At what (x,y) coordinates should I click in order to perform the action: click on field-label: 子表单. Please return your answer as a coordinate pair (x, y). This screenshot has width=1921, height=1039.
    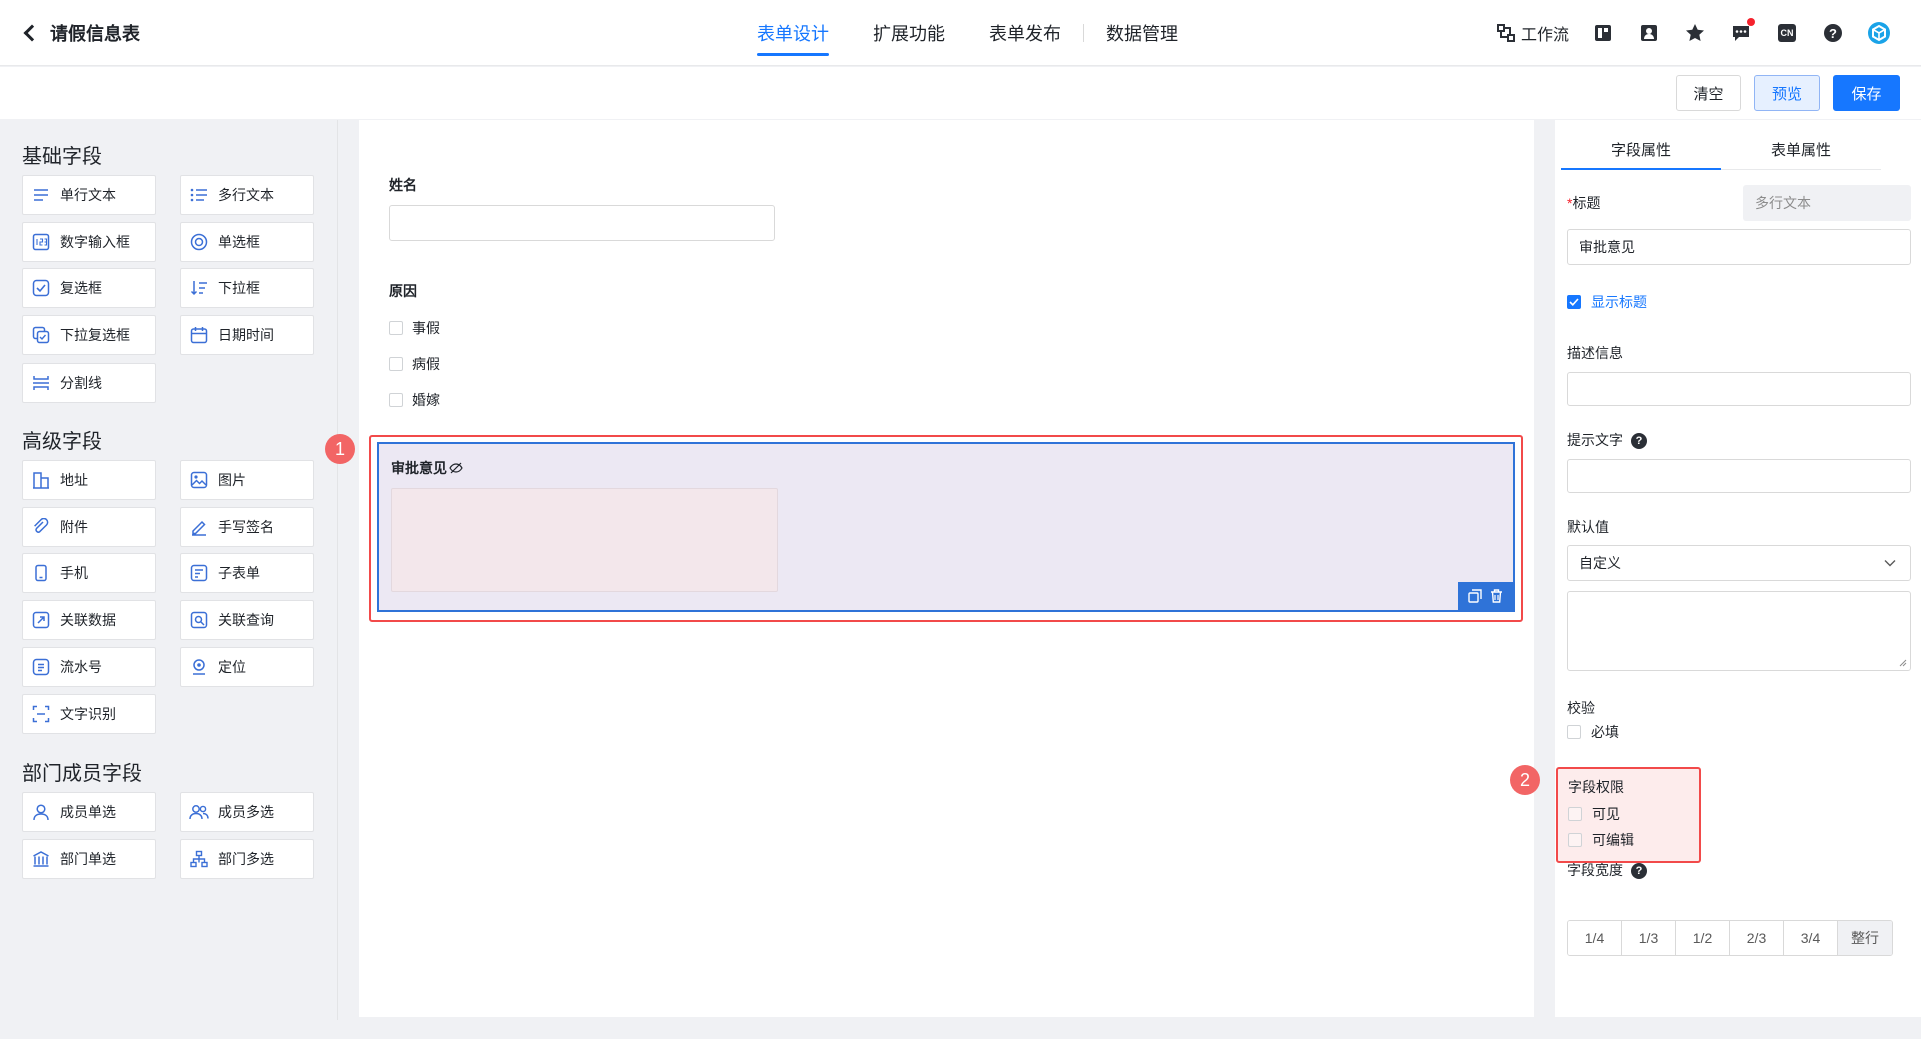
    Looking at the image, I should click on (239, 573).